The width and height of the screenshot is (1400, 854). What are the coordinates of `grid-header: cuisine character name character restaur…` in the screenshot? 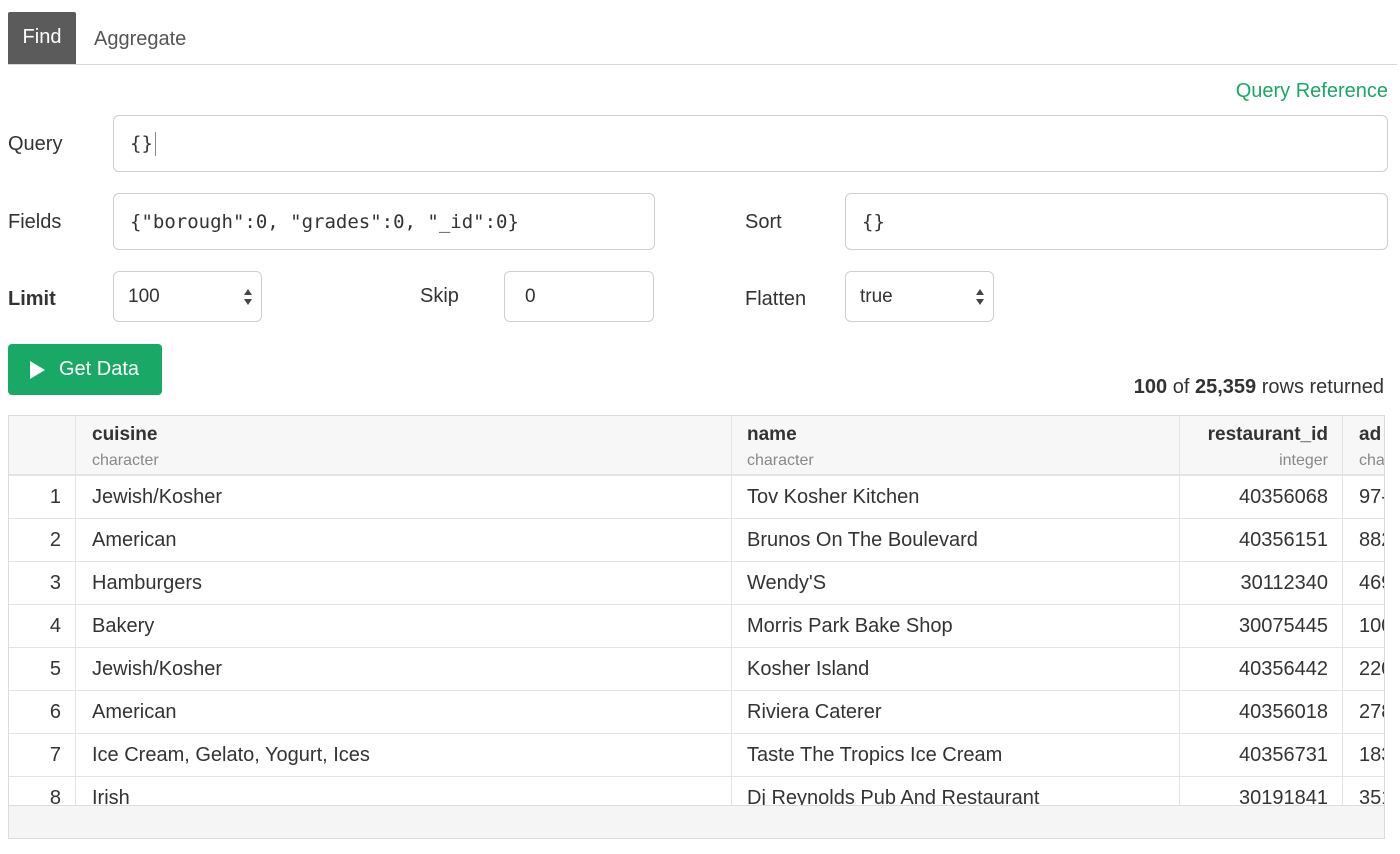 It's located at (696, 446).